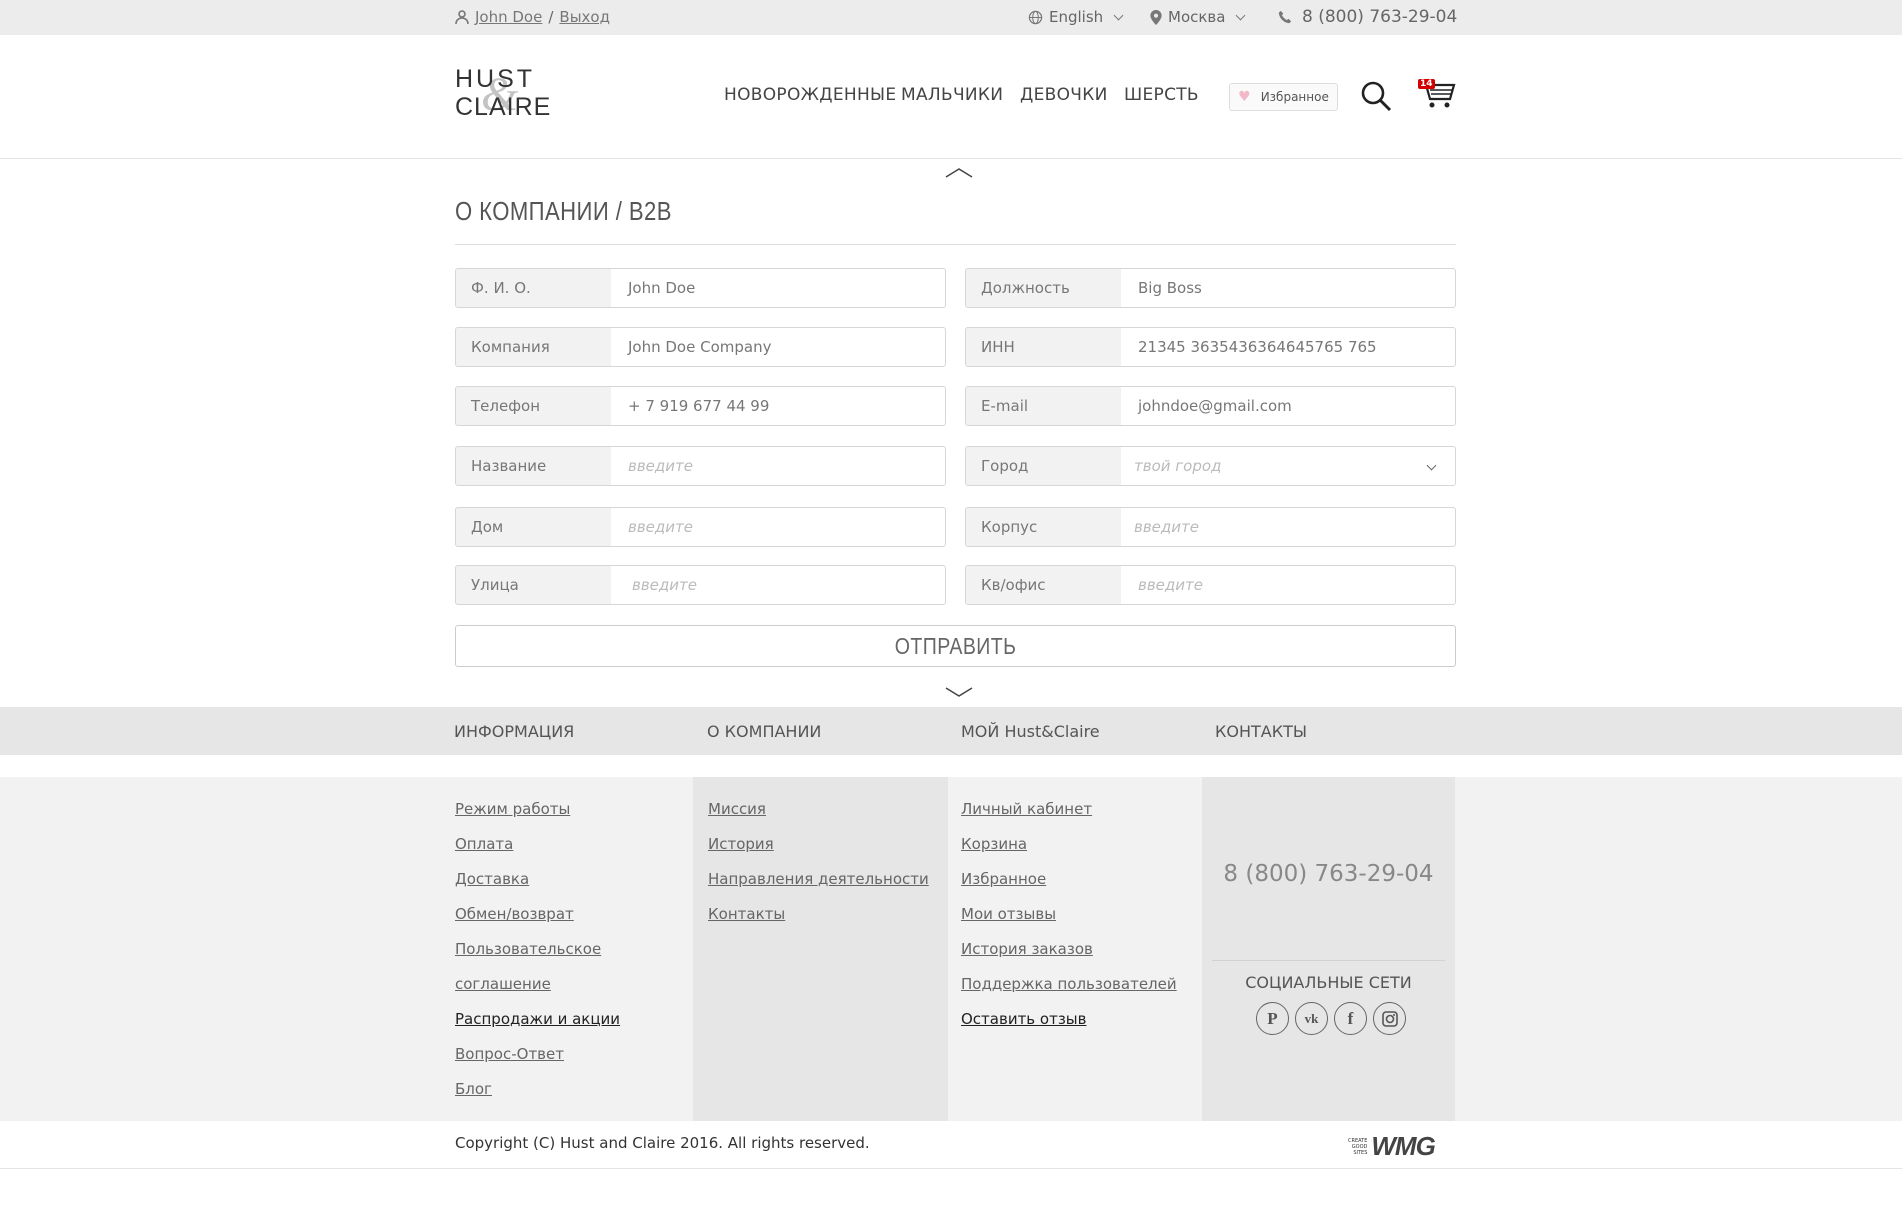 This screenshot has height=1207, width=1902. Describe the element at coordinates (484, 844) in the screenshot. I see `footer-link: Оплата` at that location.